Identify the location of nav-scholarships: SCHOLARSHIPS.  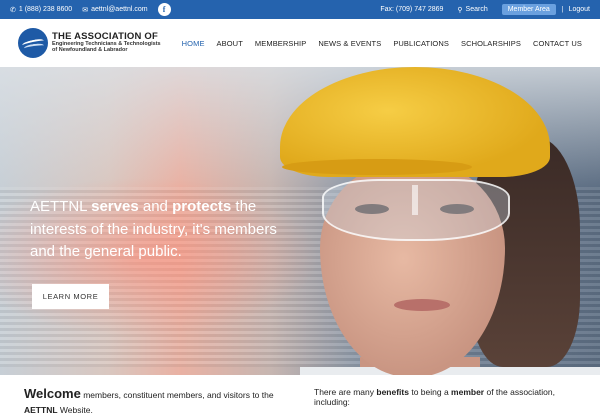
(491, 43).